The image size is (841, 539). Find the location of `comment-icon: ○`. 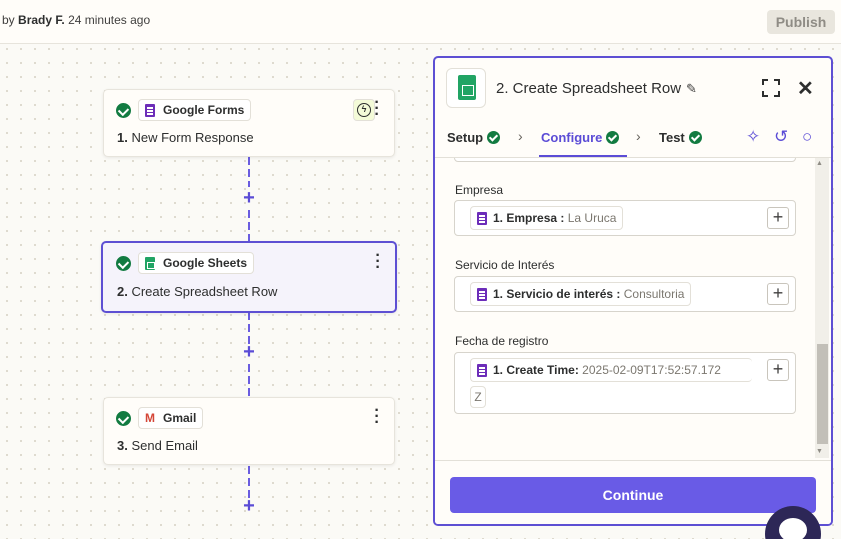

comment-icon: ○ is located at coordinates (807, 137).